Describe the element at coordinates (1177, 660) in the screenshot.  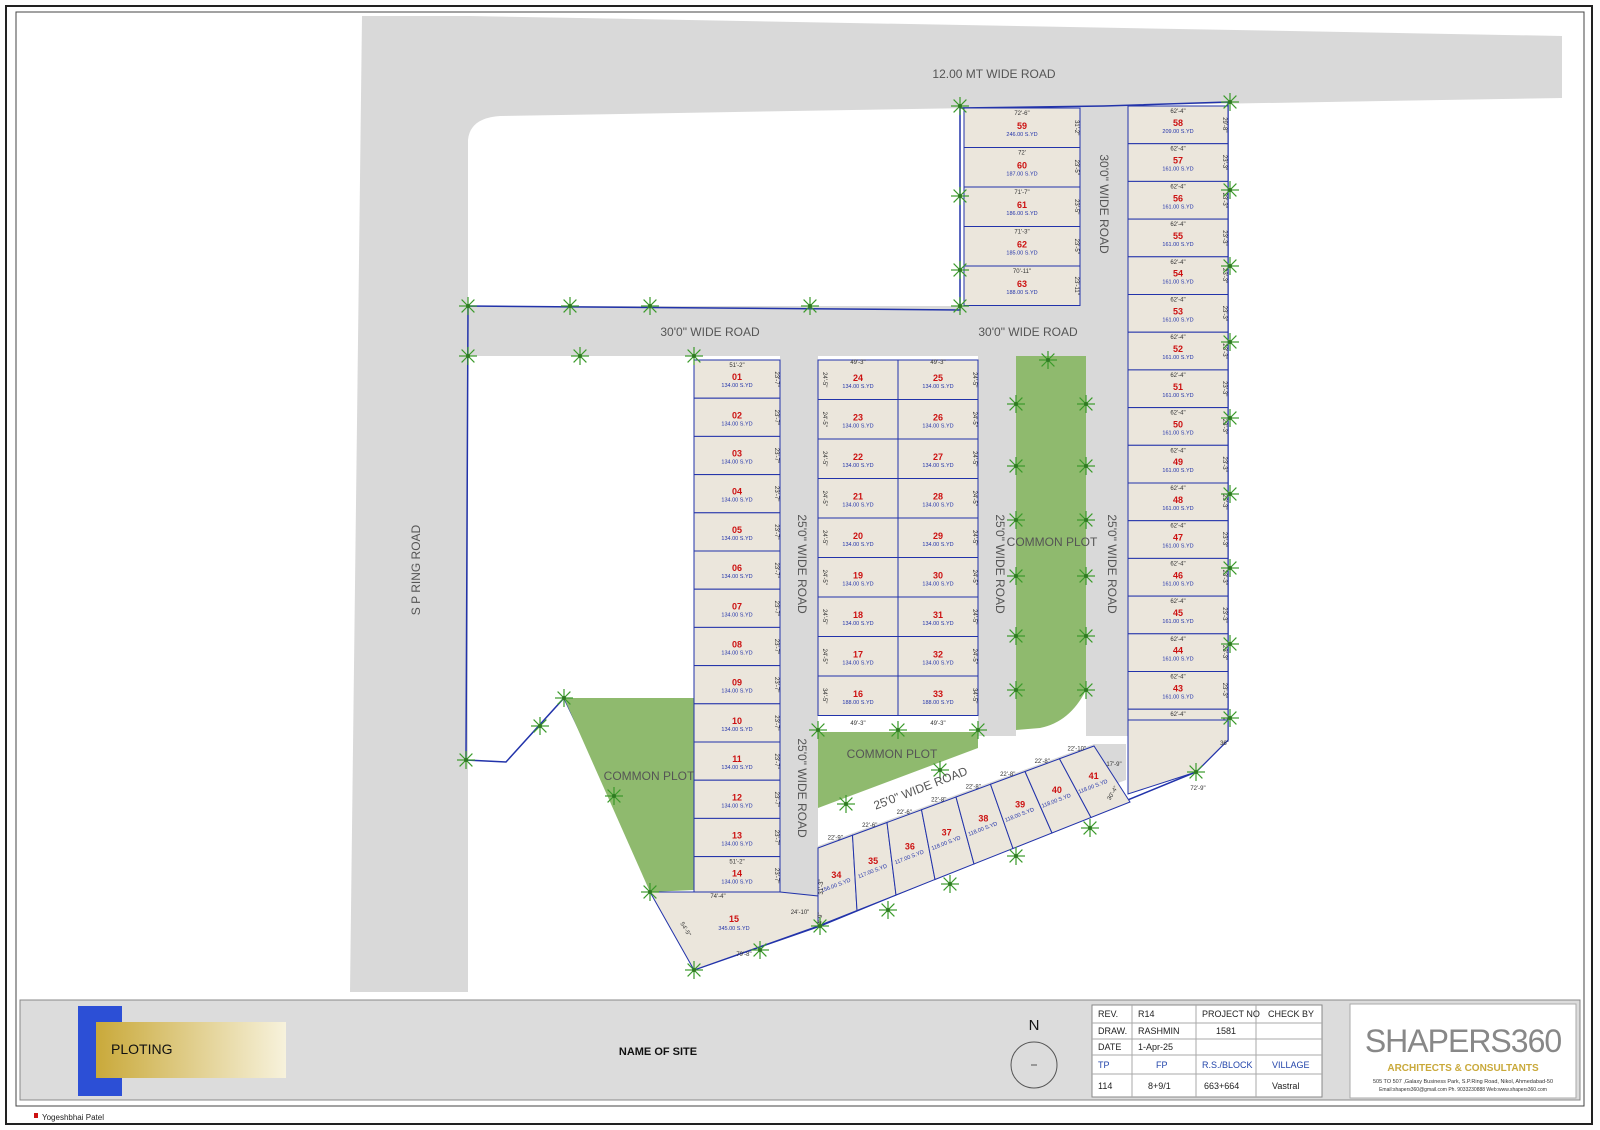
I see `plot-area-44: 161.00 S.YD` at that location.